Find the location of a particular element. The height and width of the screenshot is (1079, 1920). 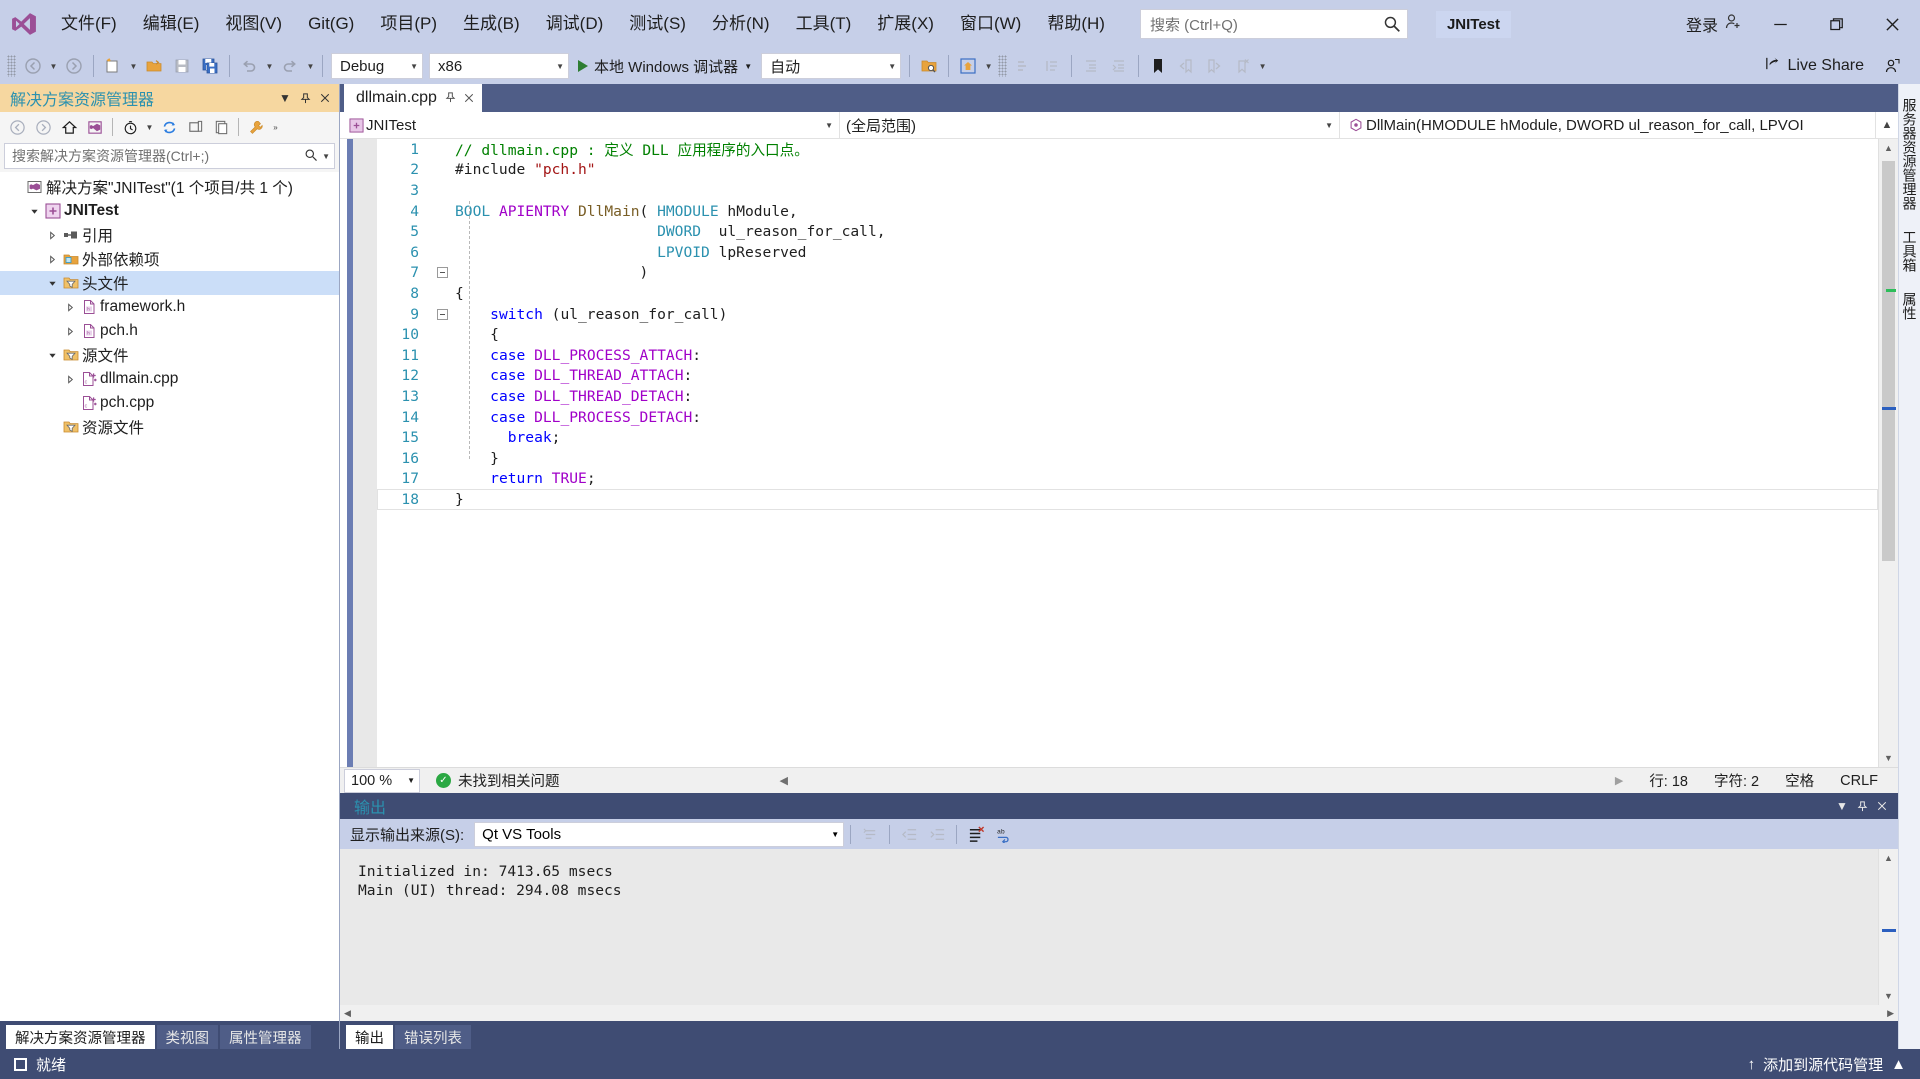

show-all-files-icon is located at coordinates (221, 127).